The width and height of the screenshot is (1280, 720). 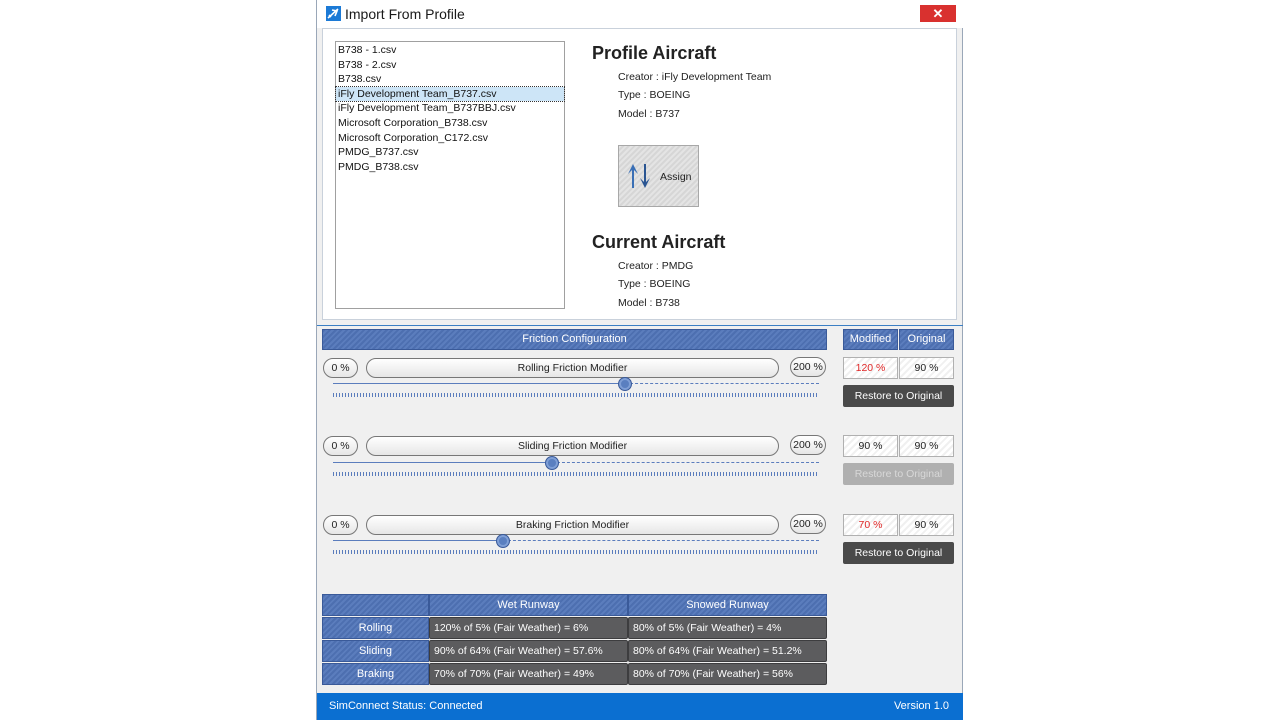 I want to click on file-list-item: B738 - 1.csv, so click(x=450, y=50).